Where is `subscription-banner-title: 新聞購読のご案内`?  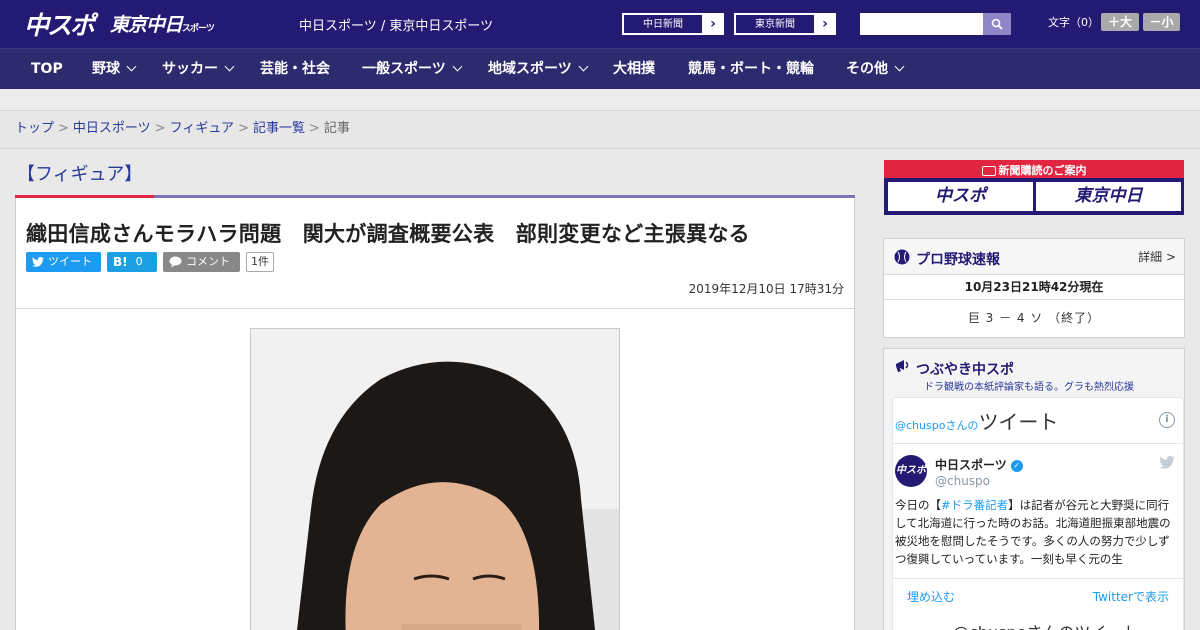 subscription-banner-title: 新聞購読のご案内 is located at coordinates (1034, 170).